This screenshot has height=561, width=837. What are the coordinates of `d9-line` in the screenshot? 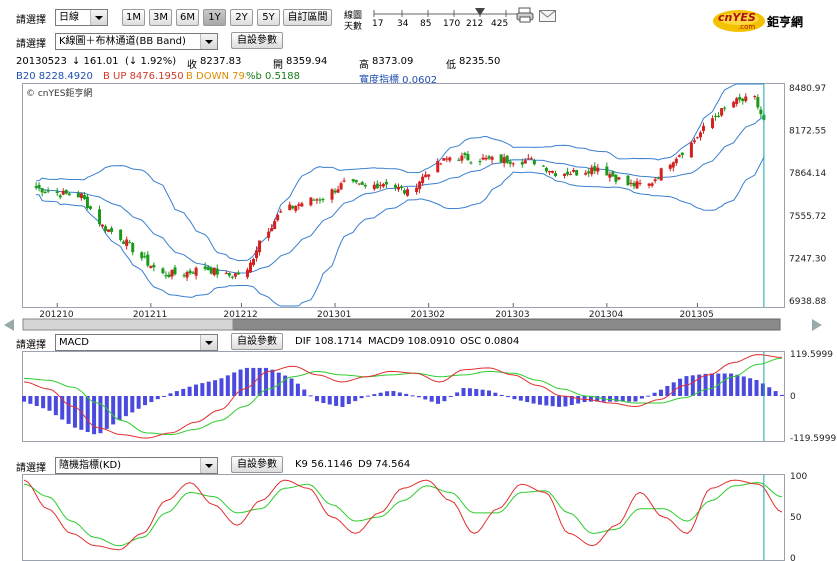 It's located at (403, 514).